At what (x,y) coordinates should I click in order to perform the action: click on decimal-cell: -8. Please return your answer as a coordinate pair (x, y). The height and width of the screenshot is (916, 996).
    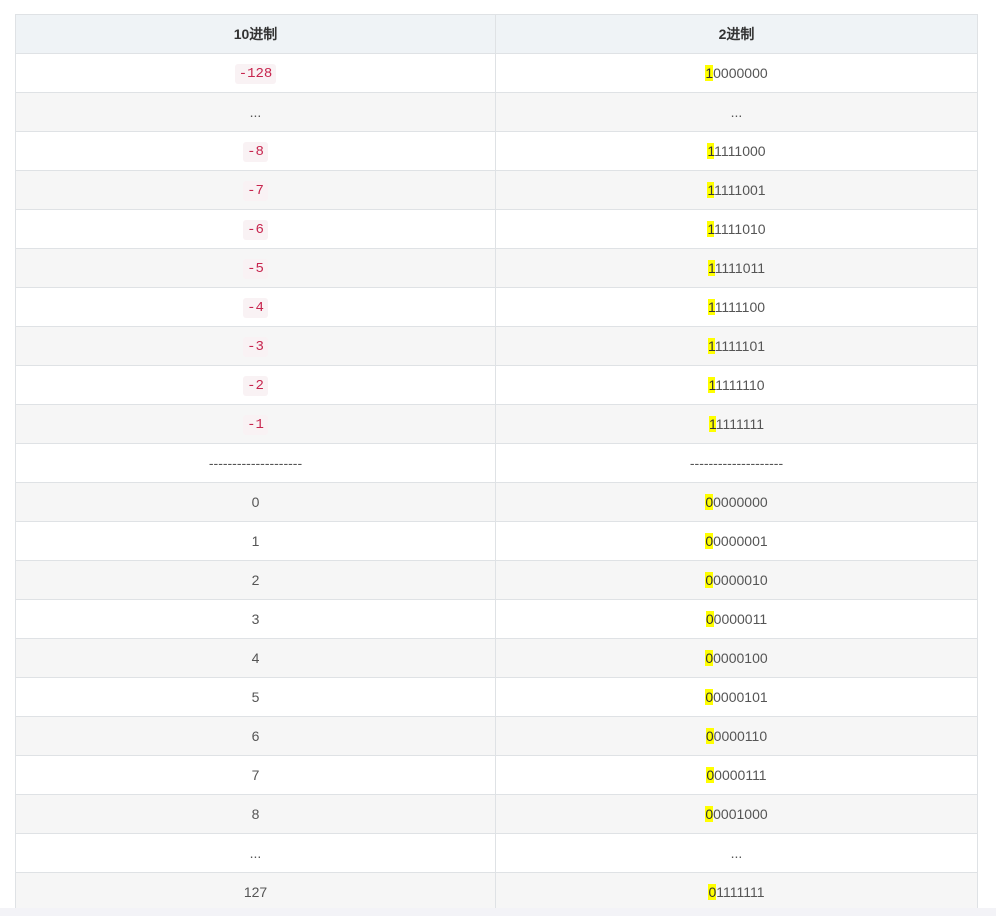
    Looking at the image, I should click on (255, 151).